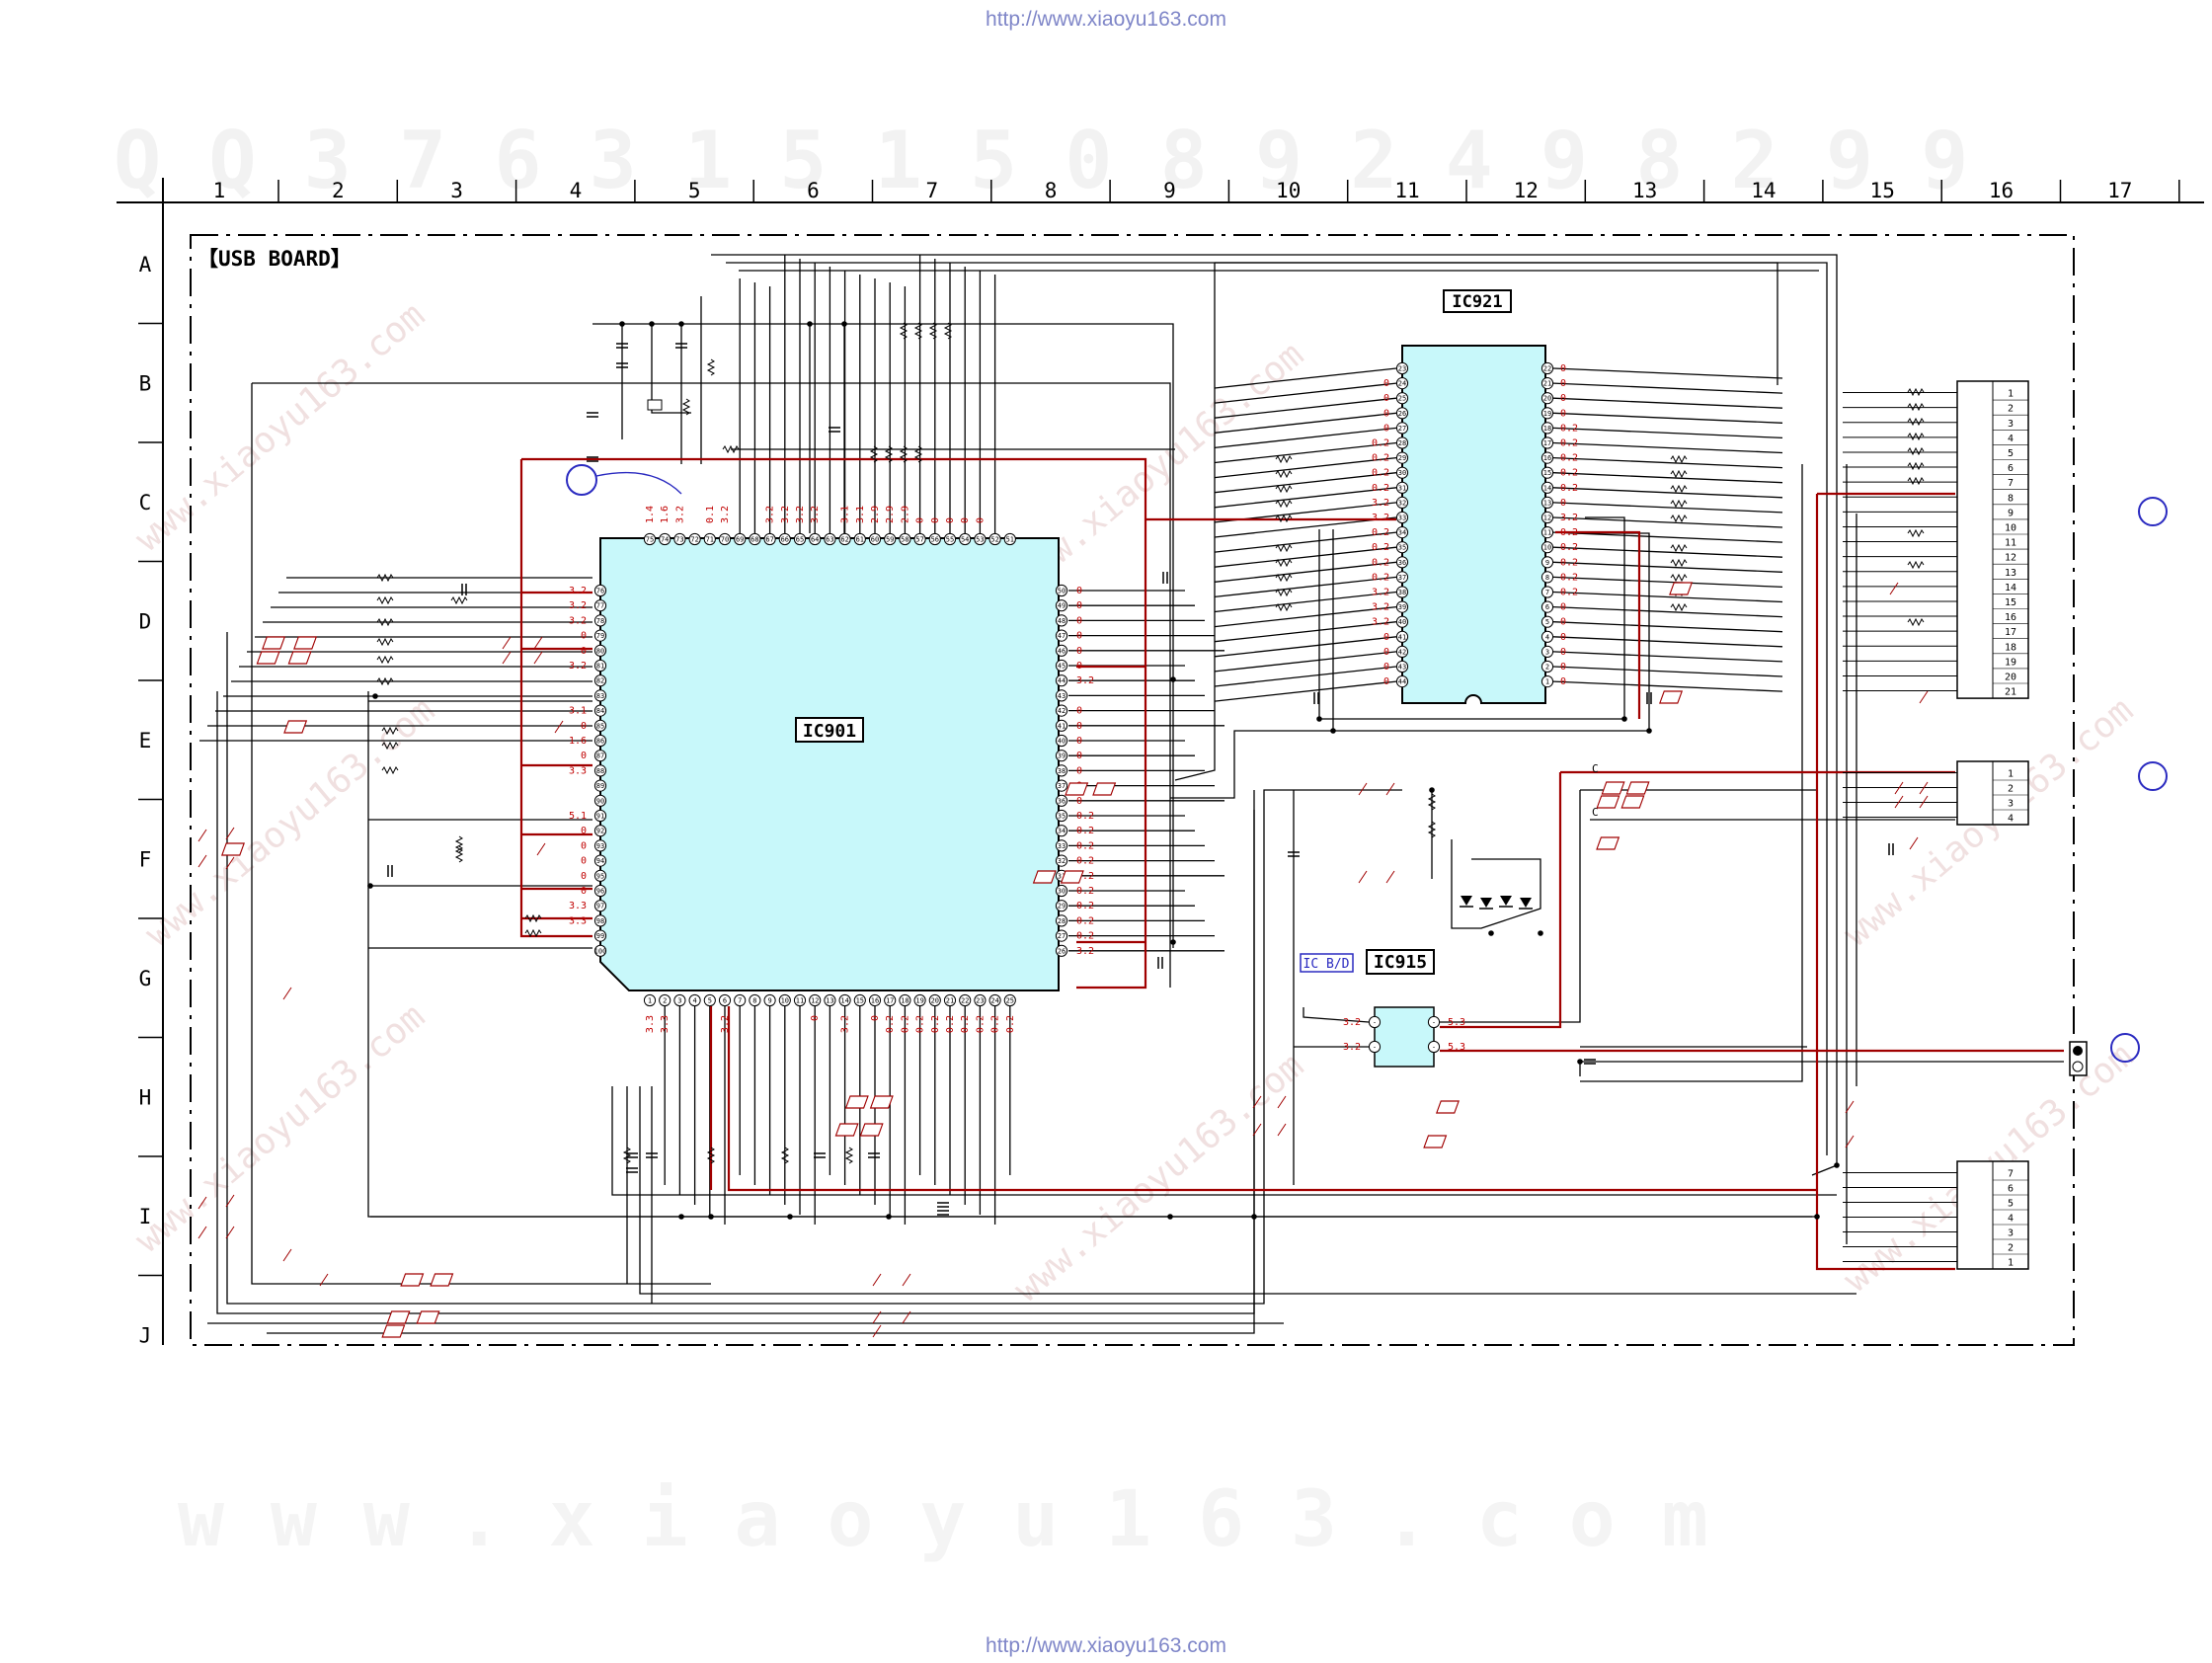 Image resolution: width=2212 pixels, height=1663 pixels. What do you see at coordinates (2011, 498) in the screenshot?
I see `connector-pin-number: 8` at bounding box center [2011, 498].